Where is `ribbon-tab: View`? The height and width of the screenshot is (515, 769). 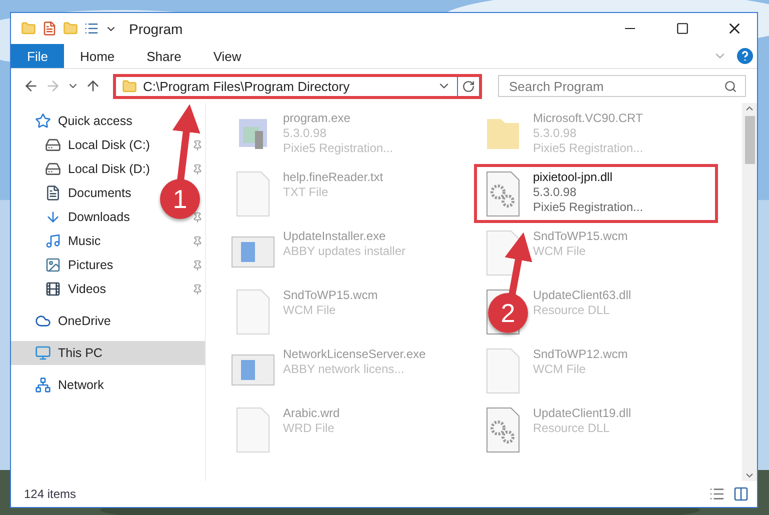 ribbon-tab: View is located at coordinates (227, 56).